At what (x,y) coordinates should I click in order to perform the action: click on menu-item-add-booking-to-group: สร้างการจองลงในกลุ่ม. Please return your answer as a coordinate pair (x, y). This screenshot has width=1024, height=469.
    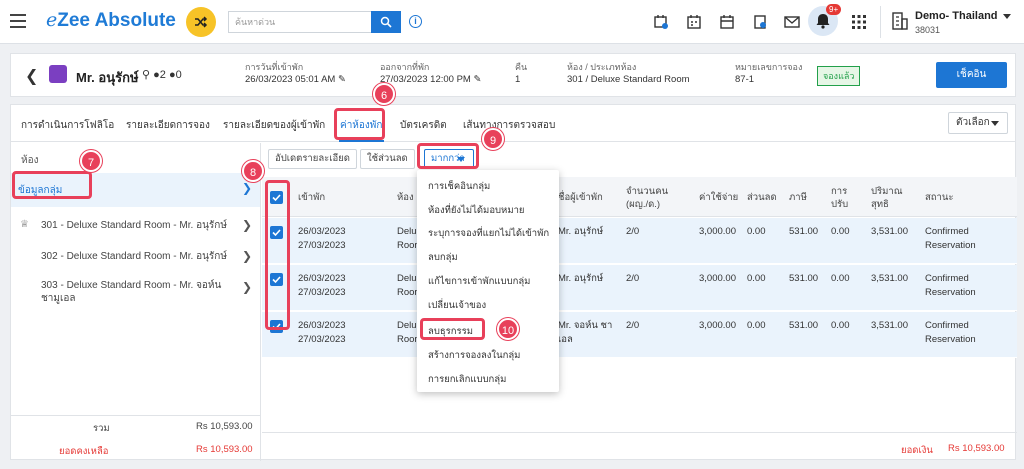
    Looking at the image, I should click on (474, 355).